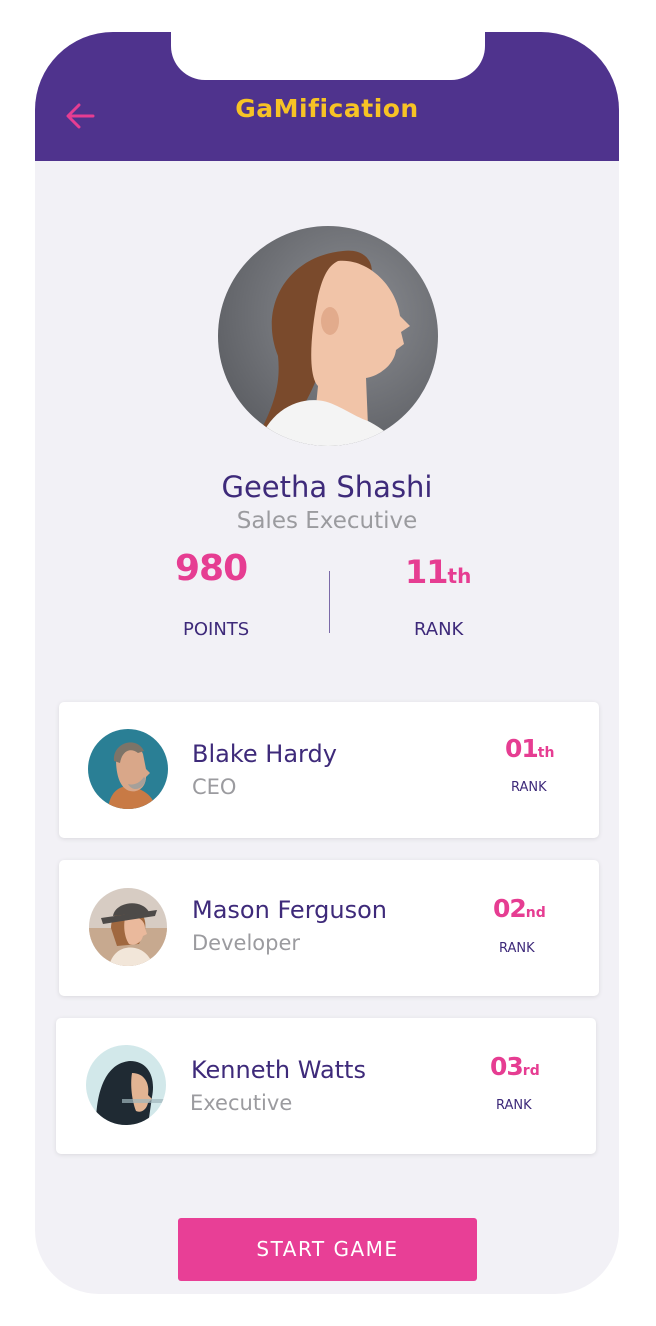  What do you see at coordinates (438, 572) in the screenshot?
I see `rank-value: 11th` at bounding box center [438, 572].